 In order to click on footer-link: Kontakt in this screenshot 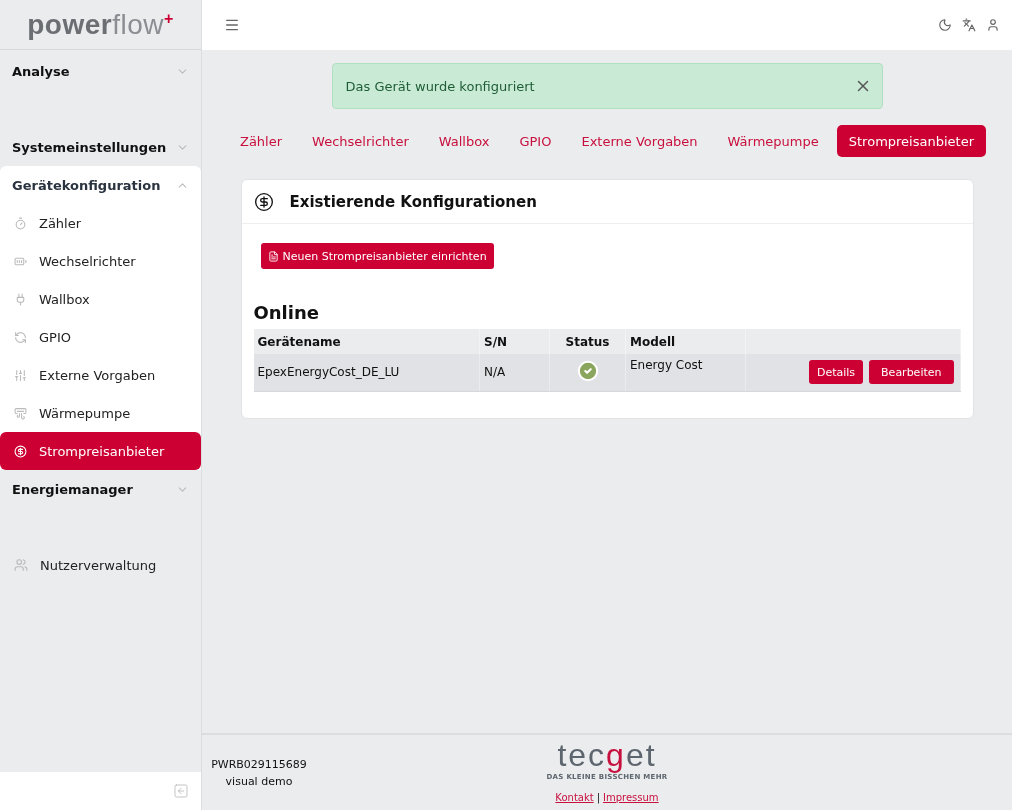, I will do `click(574, 797)`.